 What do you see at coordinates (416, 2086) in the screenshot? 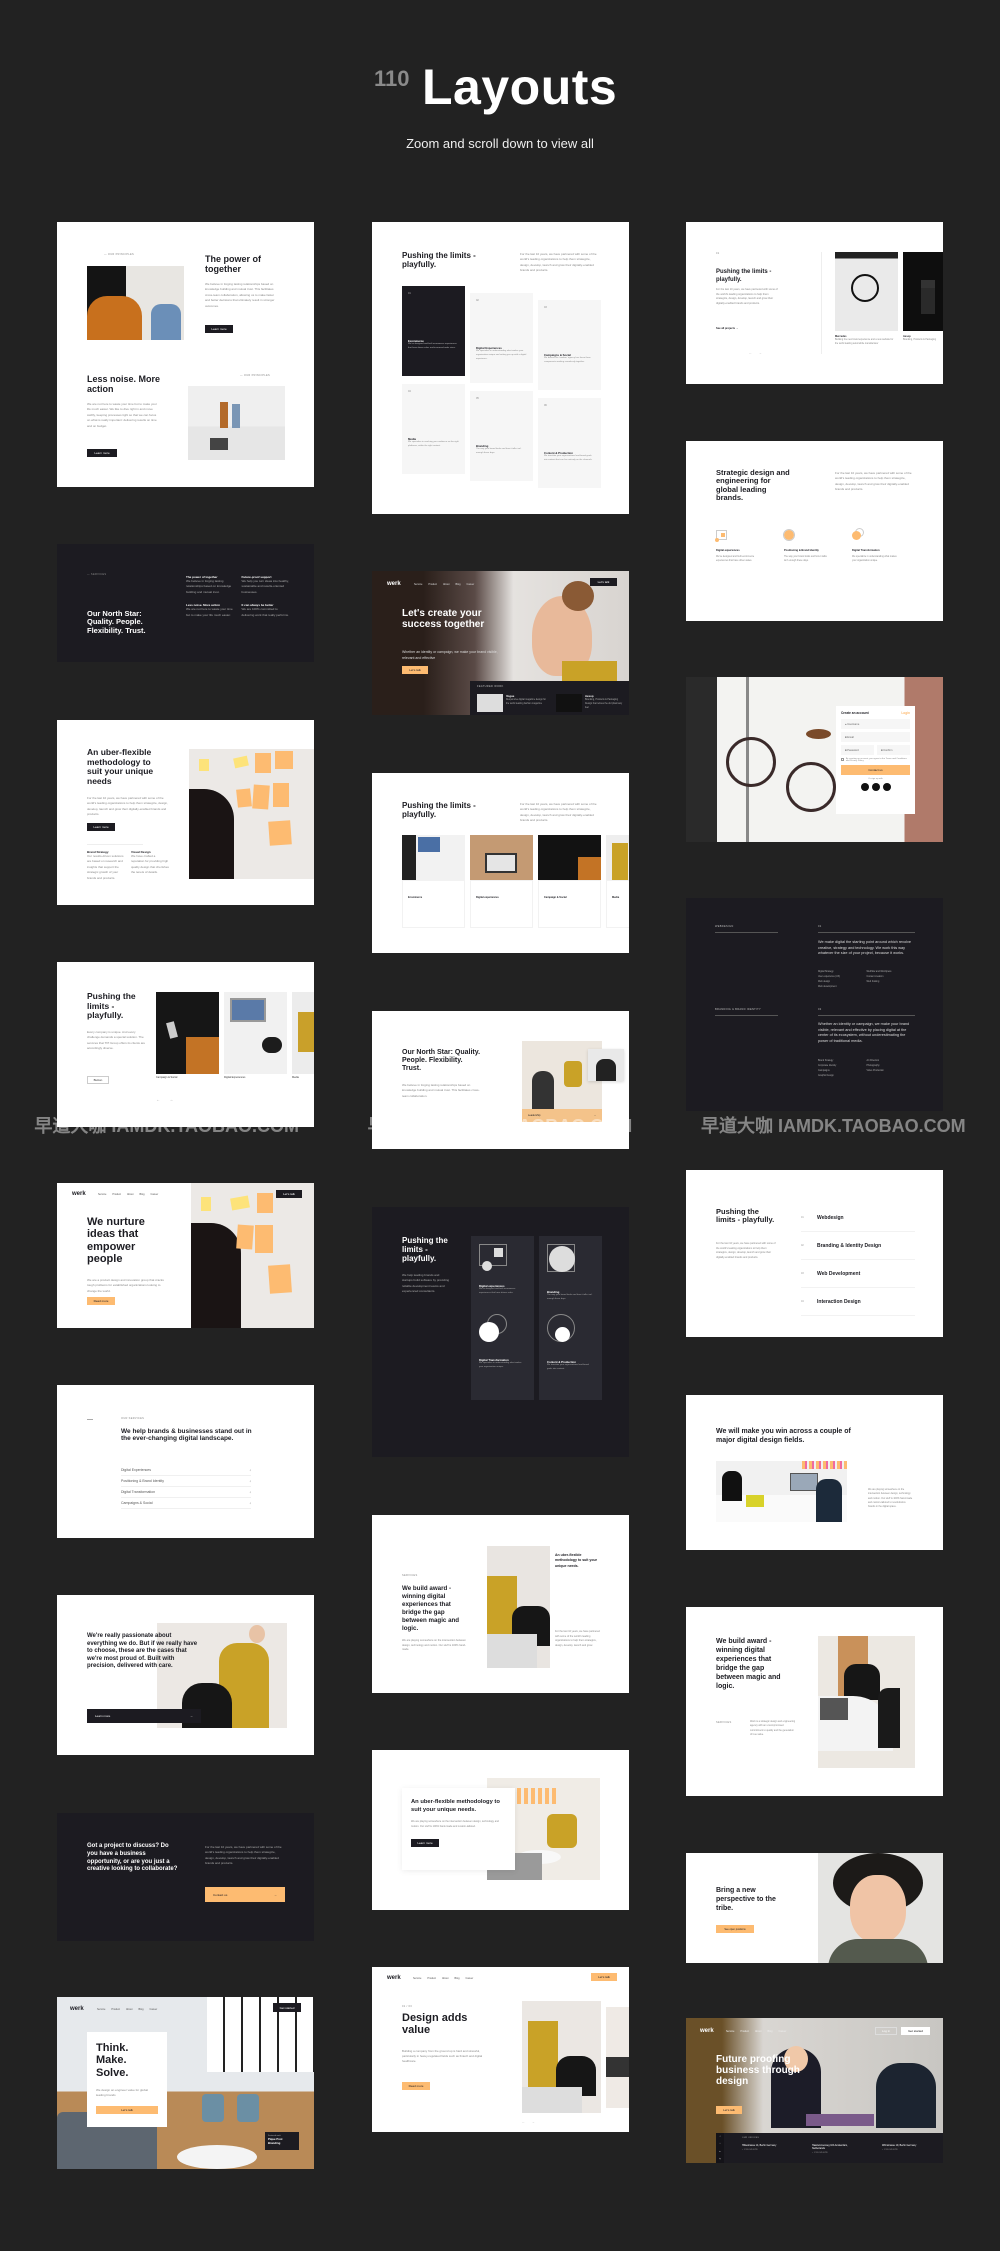
I see `read-more-button: Read more` at bounding box center [416, 2086].